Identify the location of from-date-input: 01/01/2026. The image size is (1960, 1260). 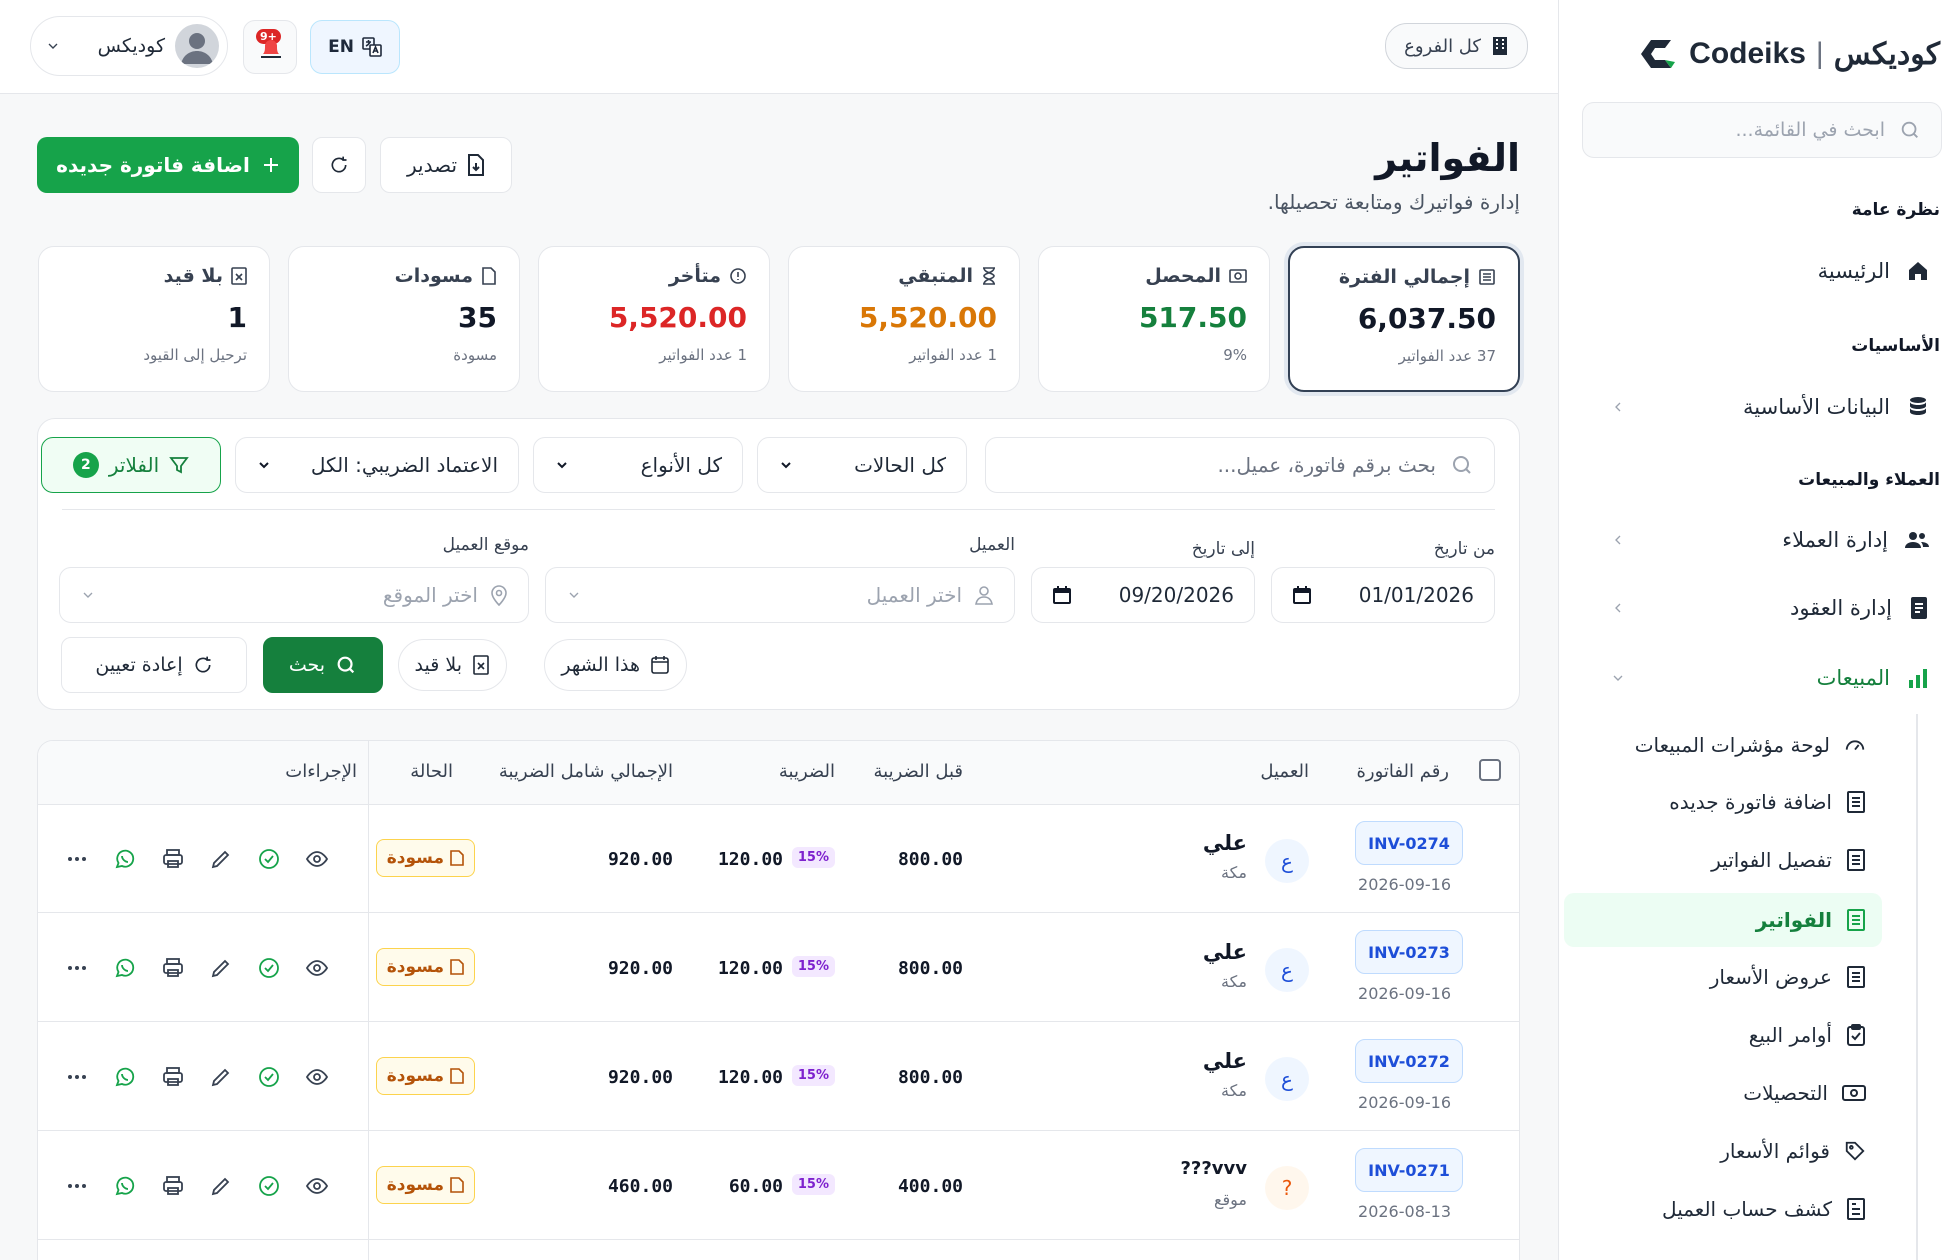
(1383, 595).